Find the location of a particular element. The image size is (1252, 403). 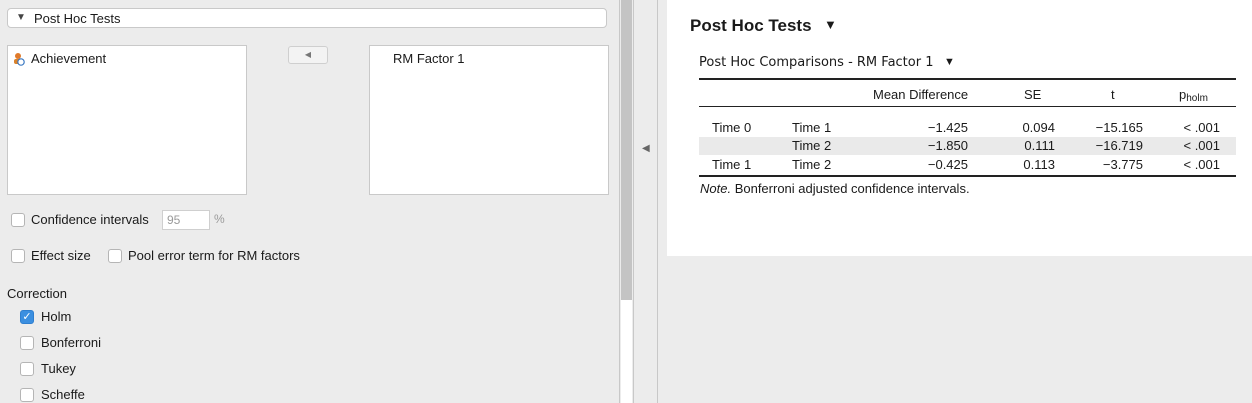

selected-terms-list: RM Factor 1 is located at coordinates (489, 120).